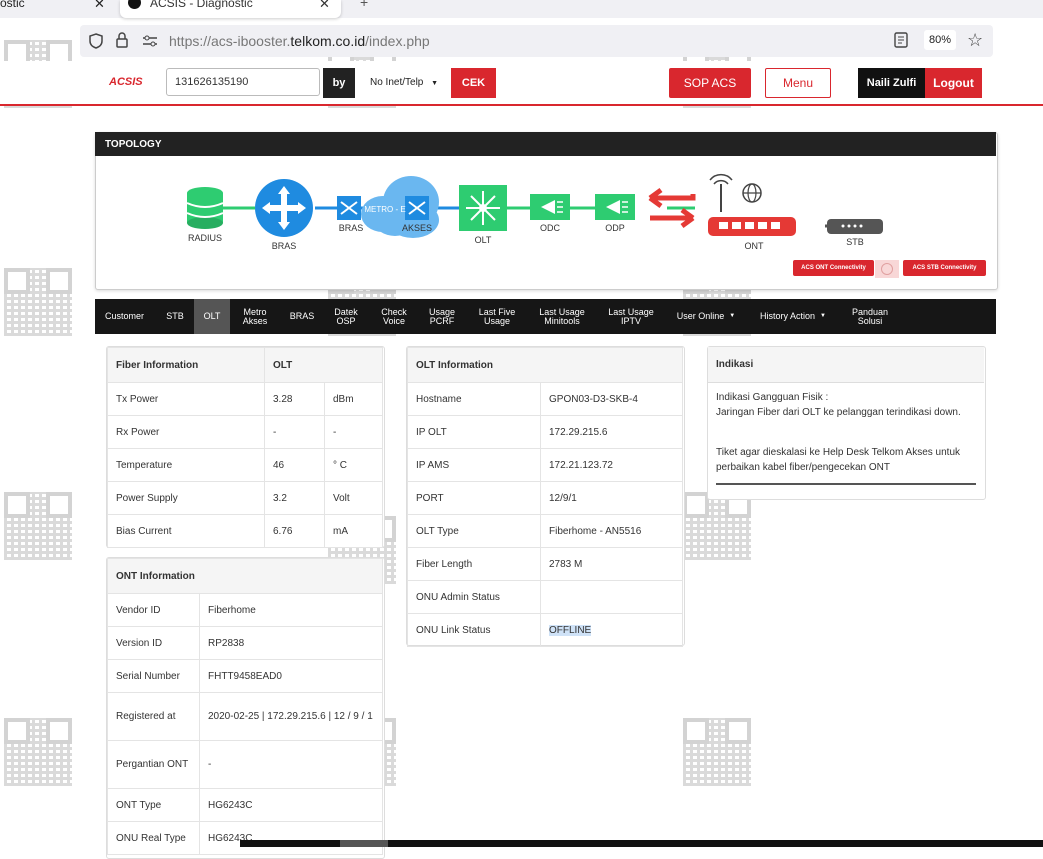 This screenshot has height=859, width=1043. I want to click on table-row: PORT 12/9/1, so click(545, 498).